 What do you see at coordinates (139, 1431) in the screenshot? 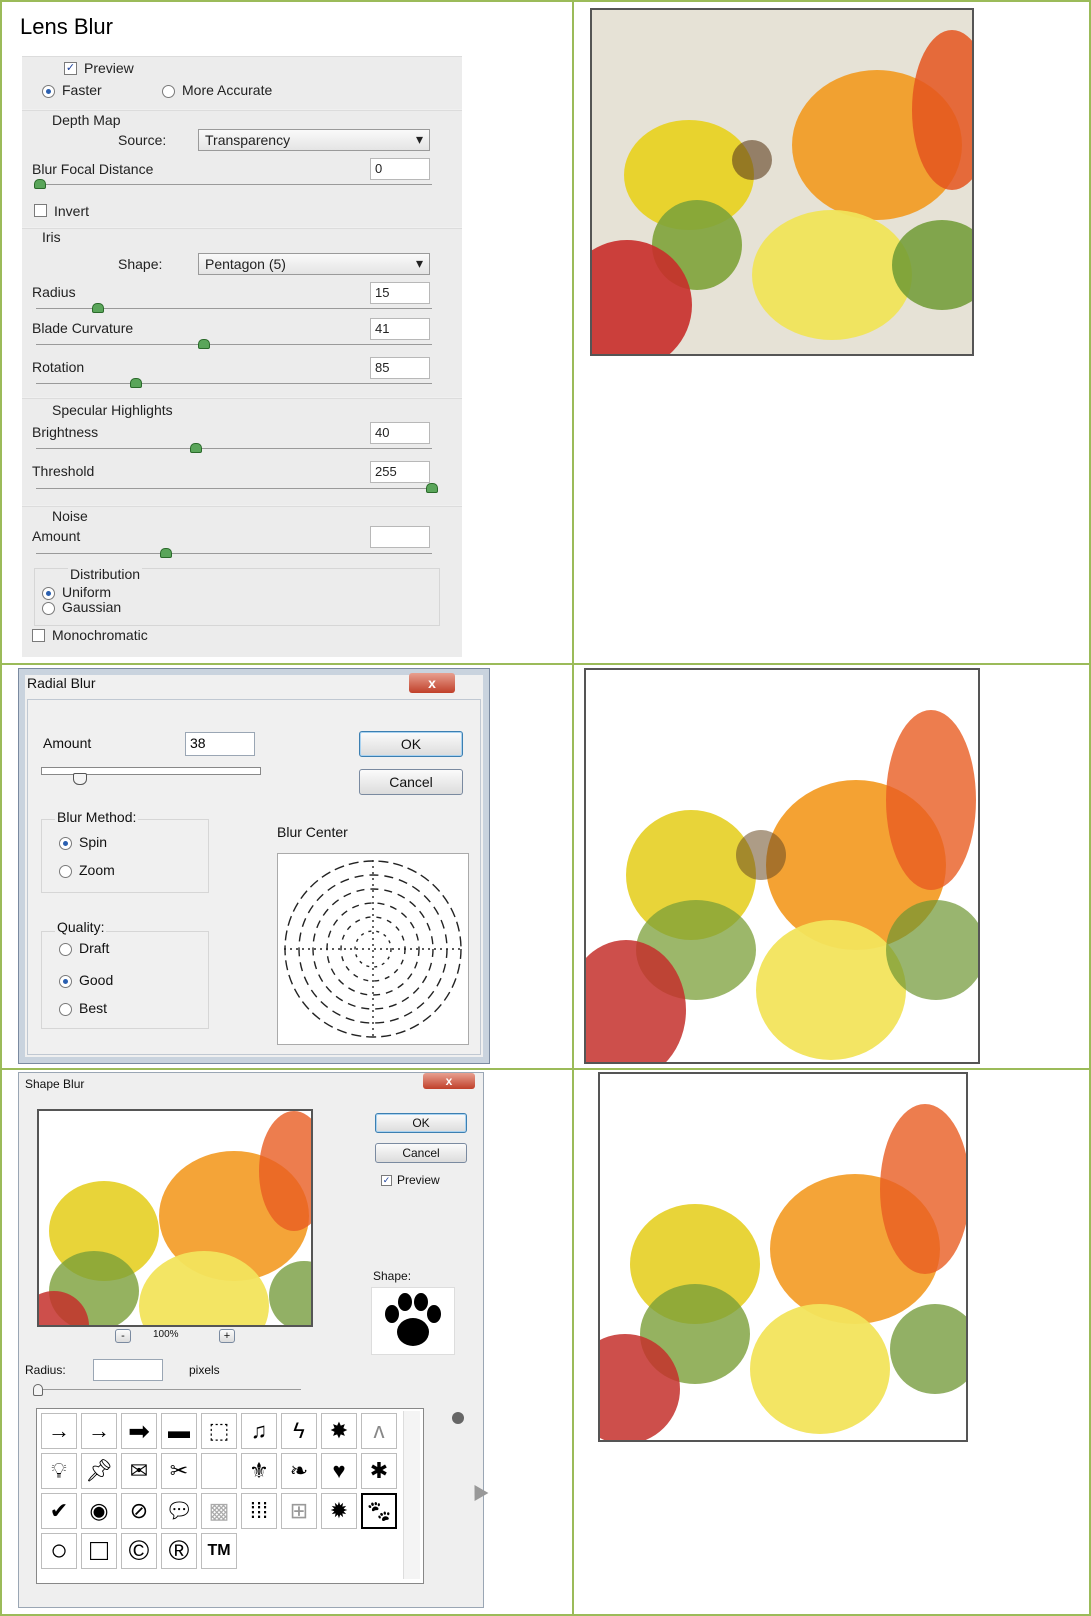
I see `bold-arrow-shape-icon: ➡` at bounding box center [139, 1431].